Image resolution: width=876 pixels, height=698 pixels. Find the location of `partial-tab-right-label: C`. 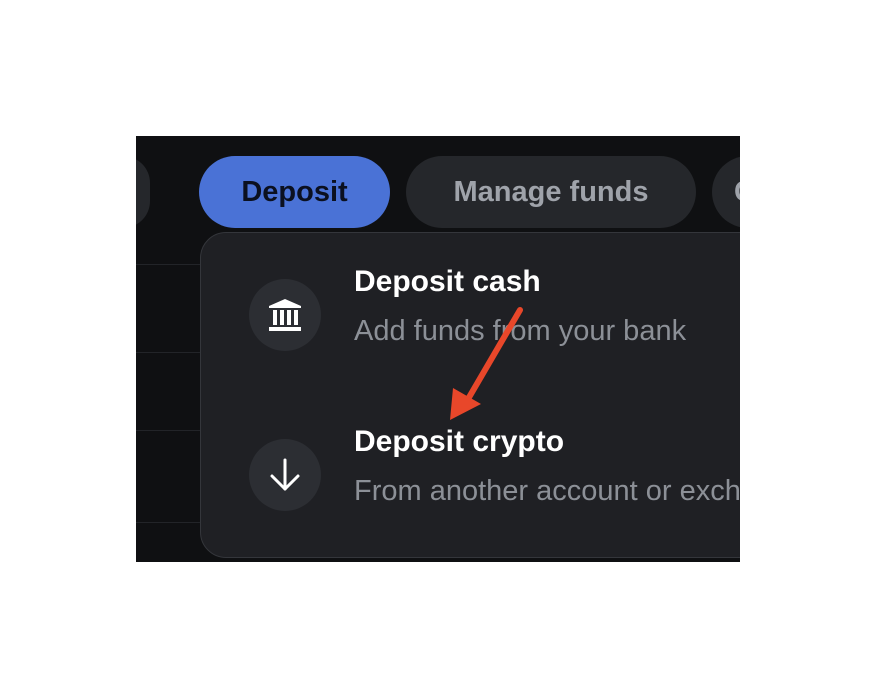

partial-tab-right-label: C is located at coordinates (737, 192).